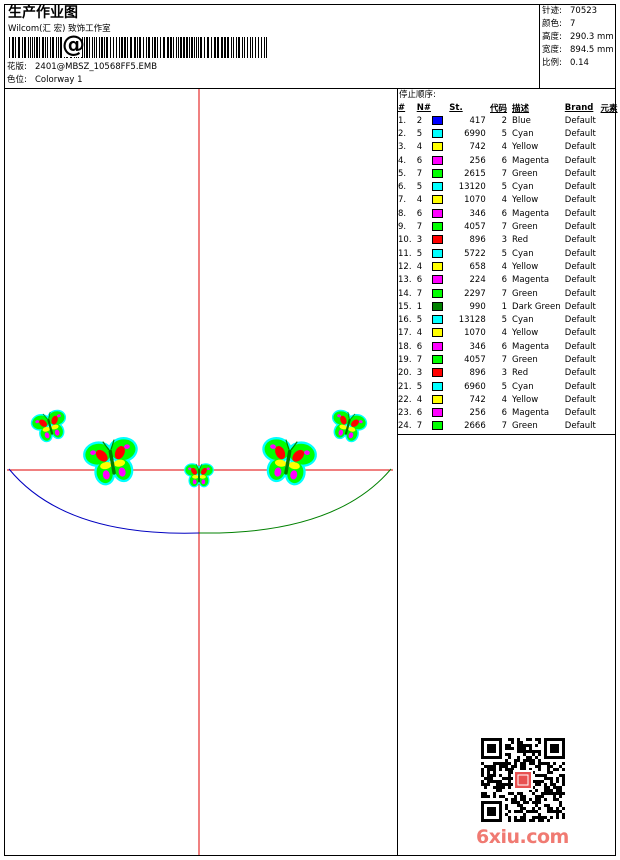 This screenshot has width=620, height=860. I want to click on row-needle: 7, so click(419, 426).